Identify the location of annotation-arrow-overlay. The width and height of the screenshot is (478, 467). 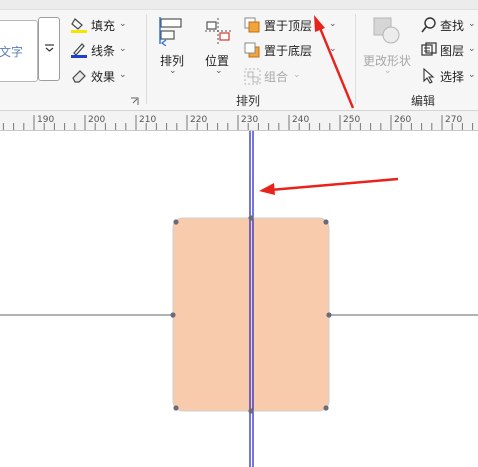
(334, 62).